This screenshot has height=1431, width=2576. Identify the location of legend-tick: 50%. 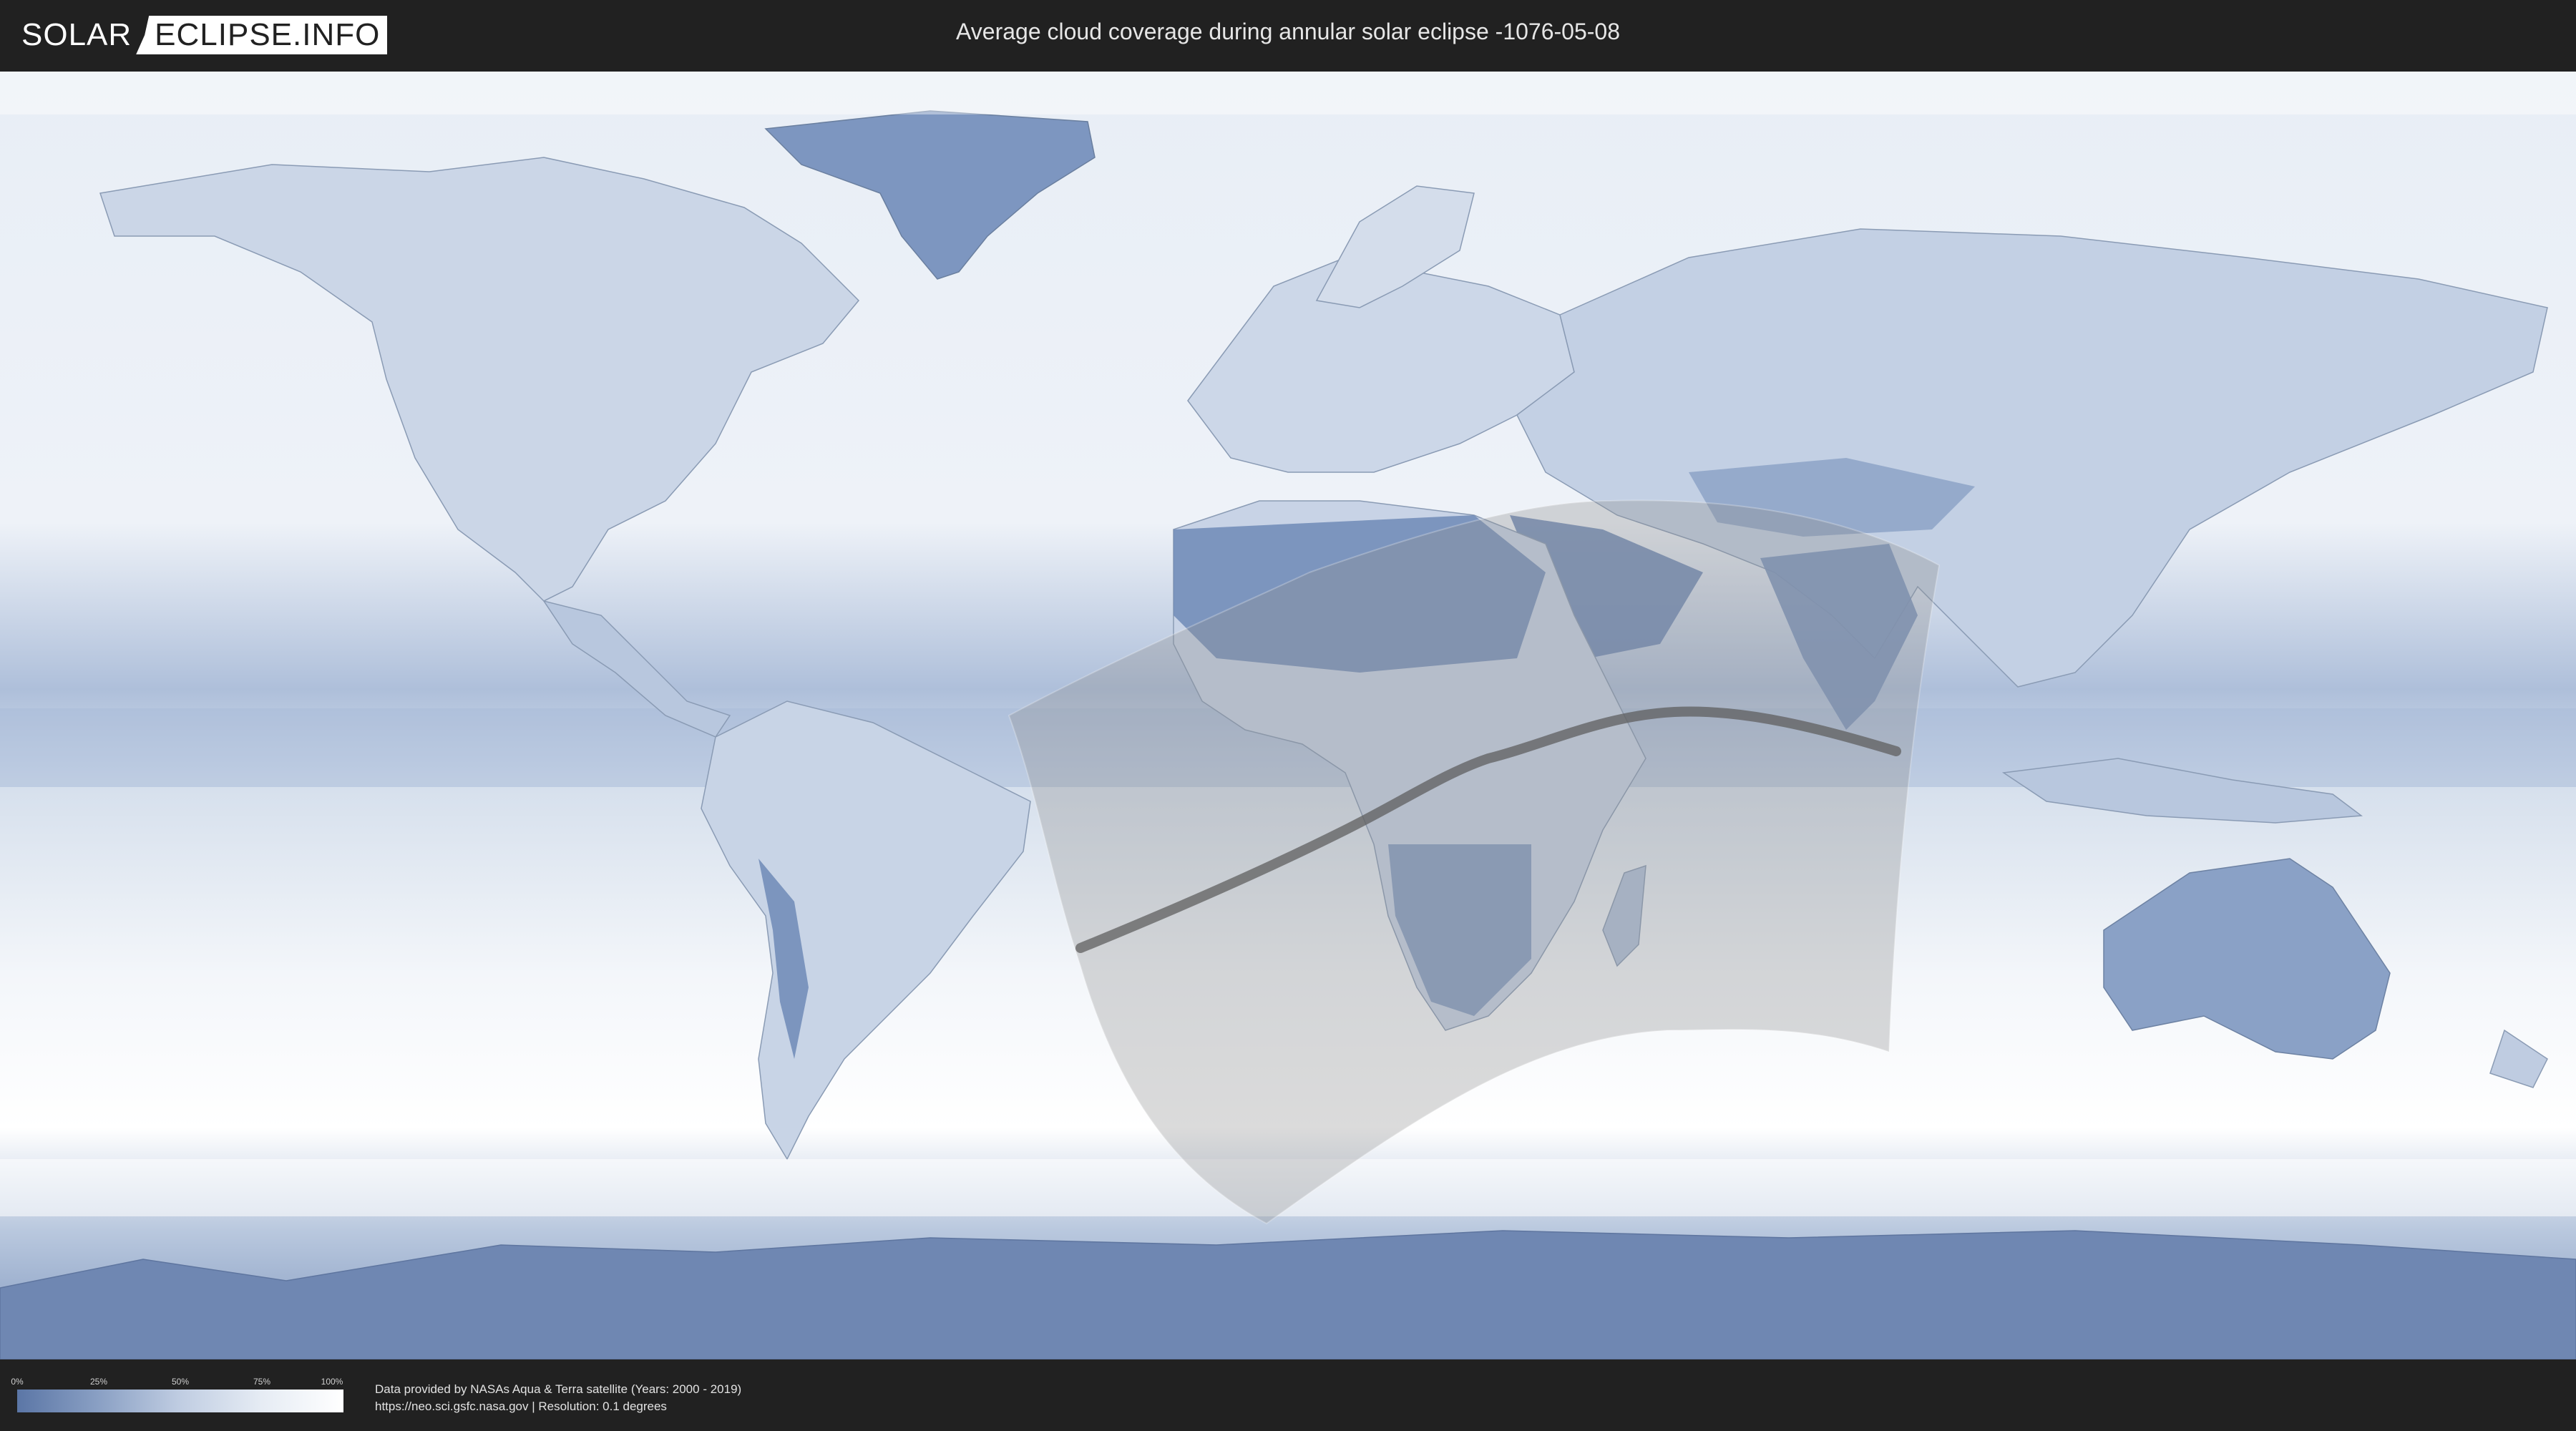
(180, 1382).